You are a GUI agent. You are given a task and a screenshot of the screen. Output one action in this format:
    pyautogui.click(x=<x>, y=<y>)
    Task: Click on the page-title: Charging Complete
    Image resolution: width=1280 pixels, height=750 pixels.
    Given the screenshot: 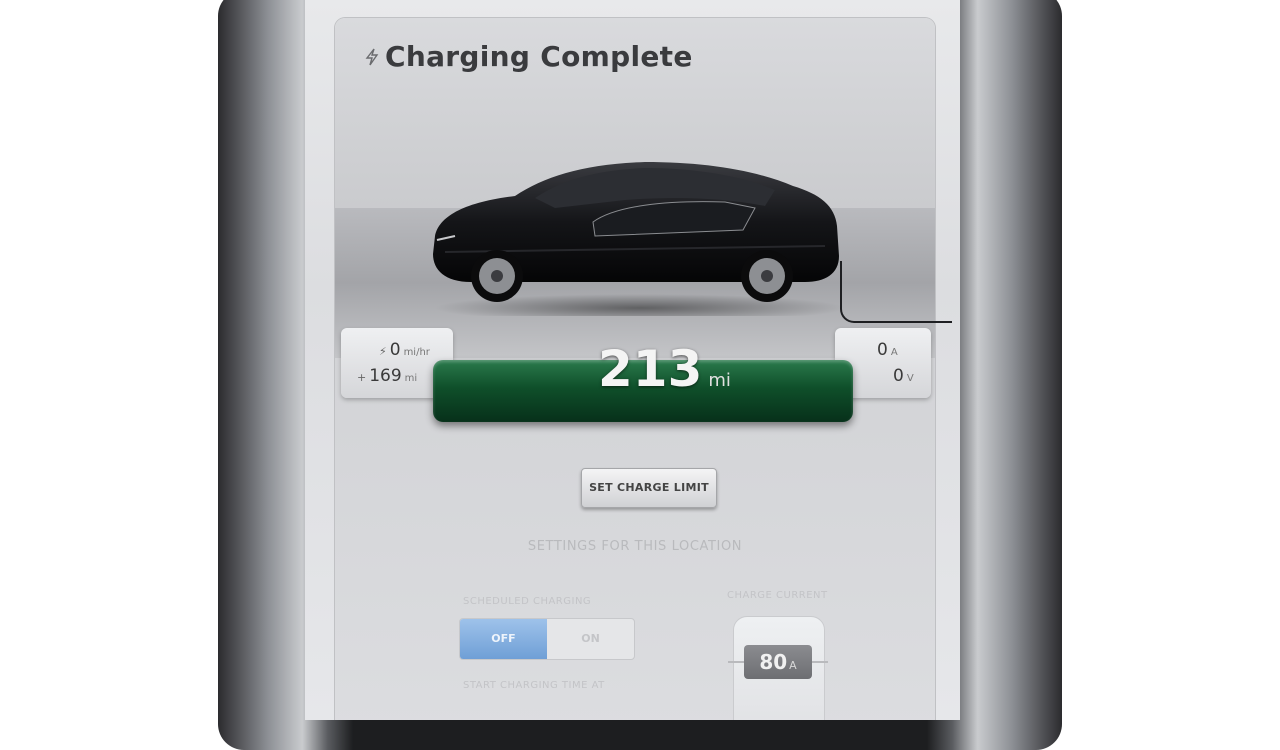 What is the action you would take?
    pyautogui.click(x=529, y=56)
    